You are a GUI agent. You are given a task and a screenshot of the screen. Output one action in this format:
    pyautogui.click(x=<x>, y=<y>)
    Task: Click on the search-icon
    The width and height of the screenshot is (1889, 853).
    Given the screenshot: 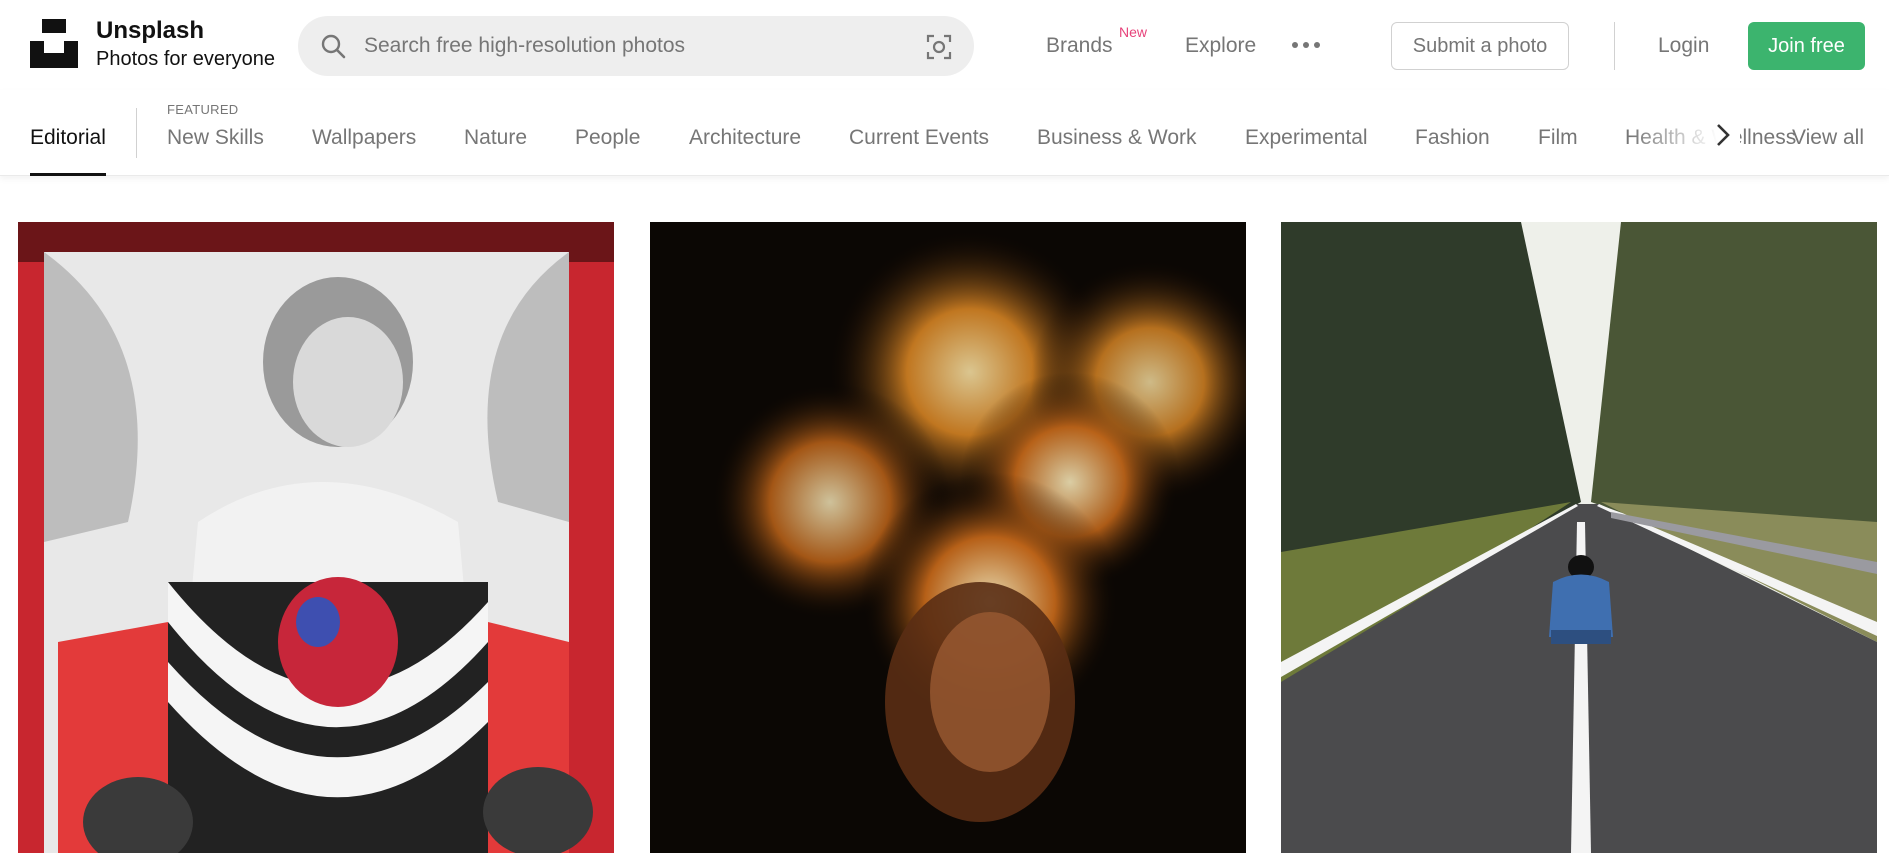 What is the action you would take?
    pyautogui.click(x=333, y=46)
    